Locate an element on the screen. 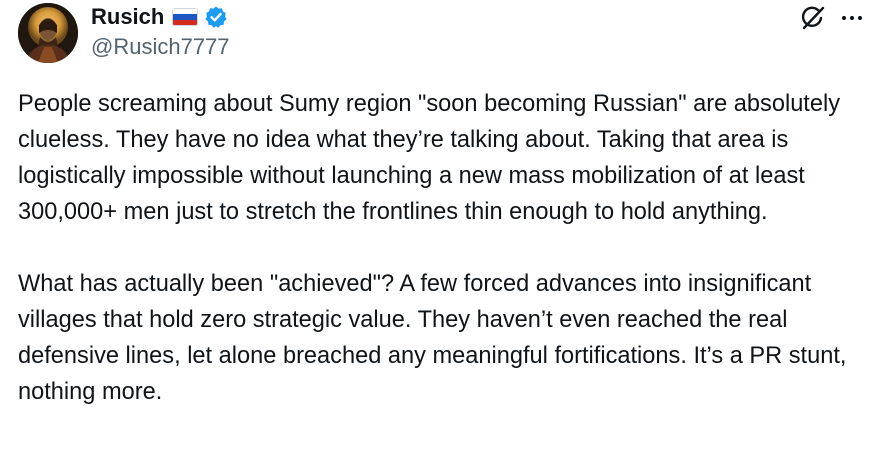 The image size is (879, 454). author-name-row: Rusich is located at coordinates (159, 17).